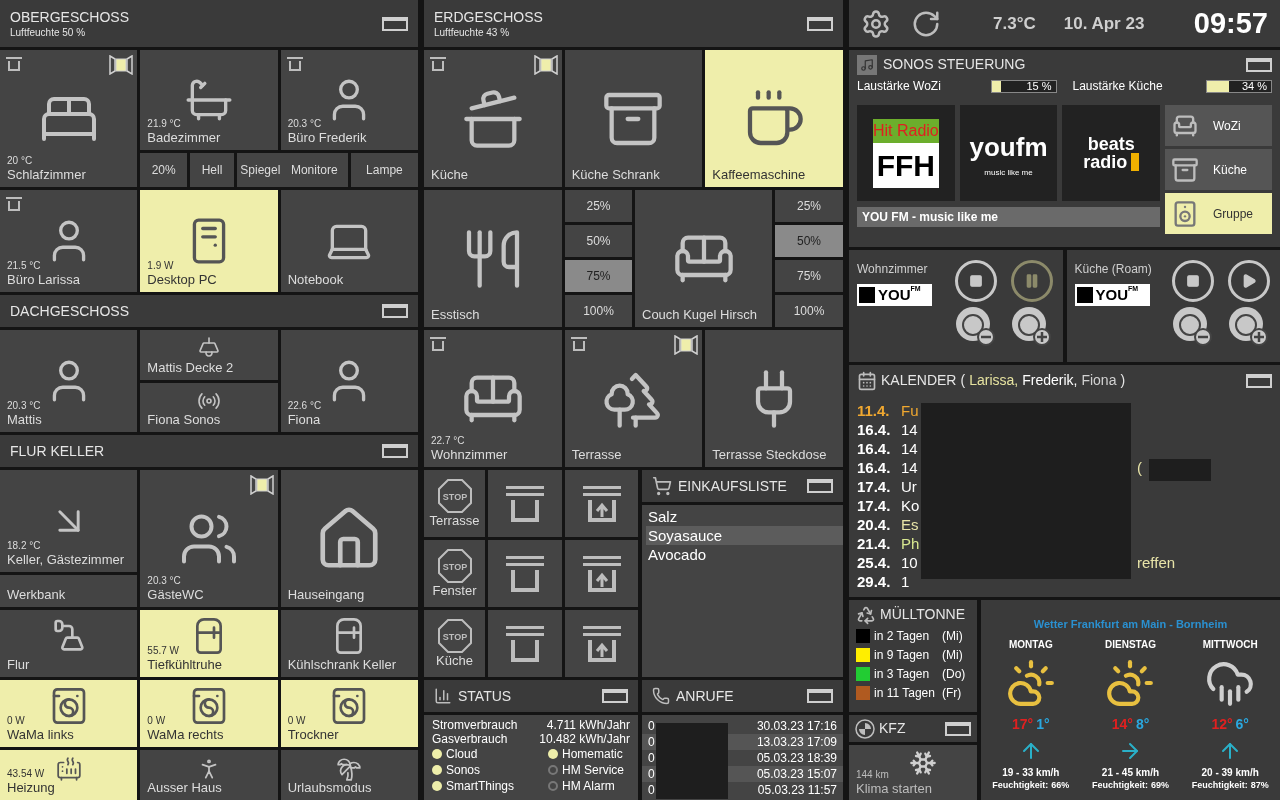 This screenshot has width=1280, height=800. What do you see at coordinates (209, 348) in the screenshot?
I see `device-icon` at bounding box center [209, 348].